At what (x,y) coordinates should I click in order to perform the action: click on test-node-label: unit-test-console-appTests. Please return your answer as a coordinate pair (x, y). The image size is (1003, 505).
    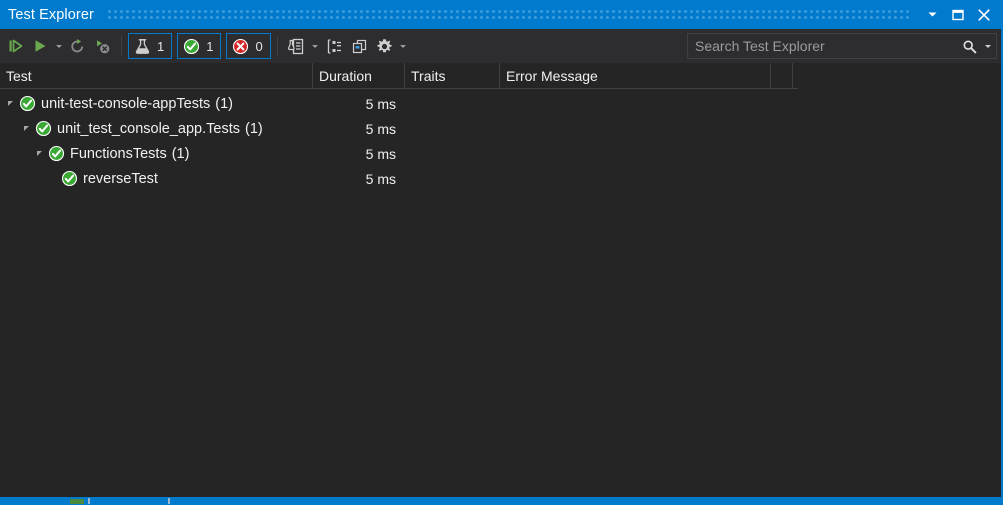
    Looking at the image, I should click on (126, 103).